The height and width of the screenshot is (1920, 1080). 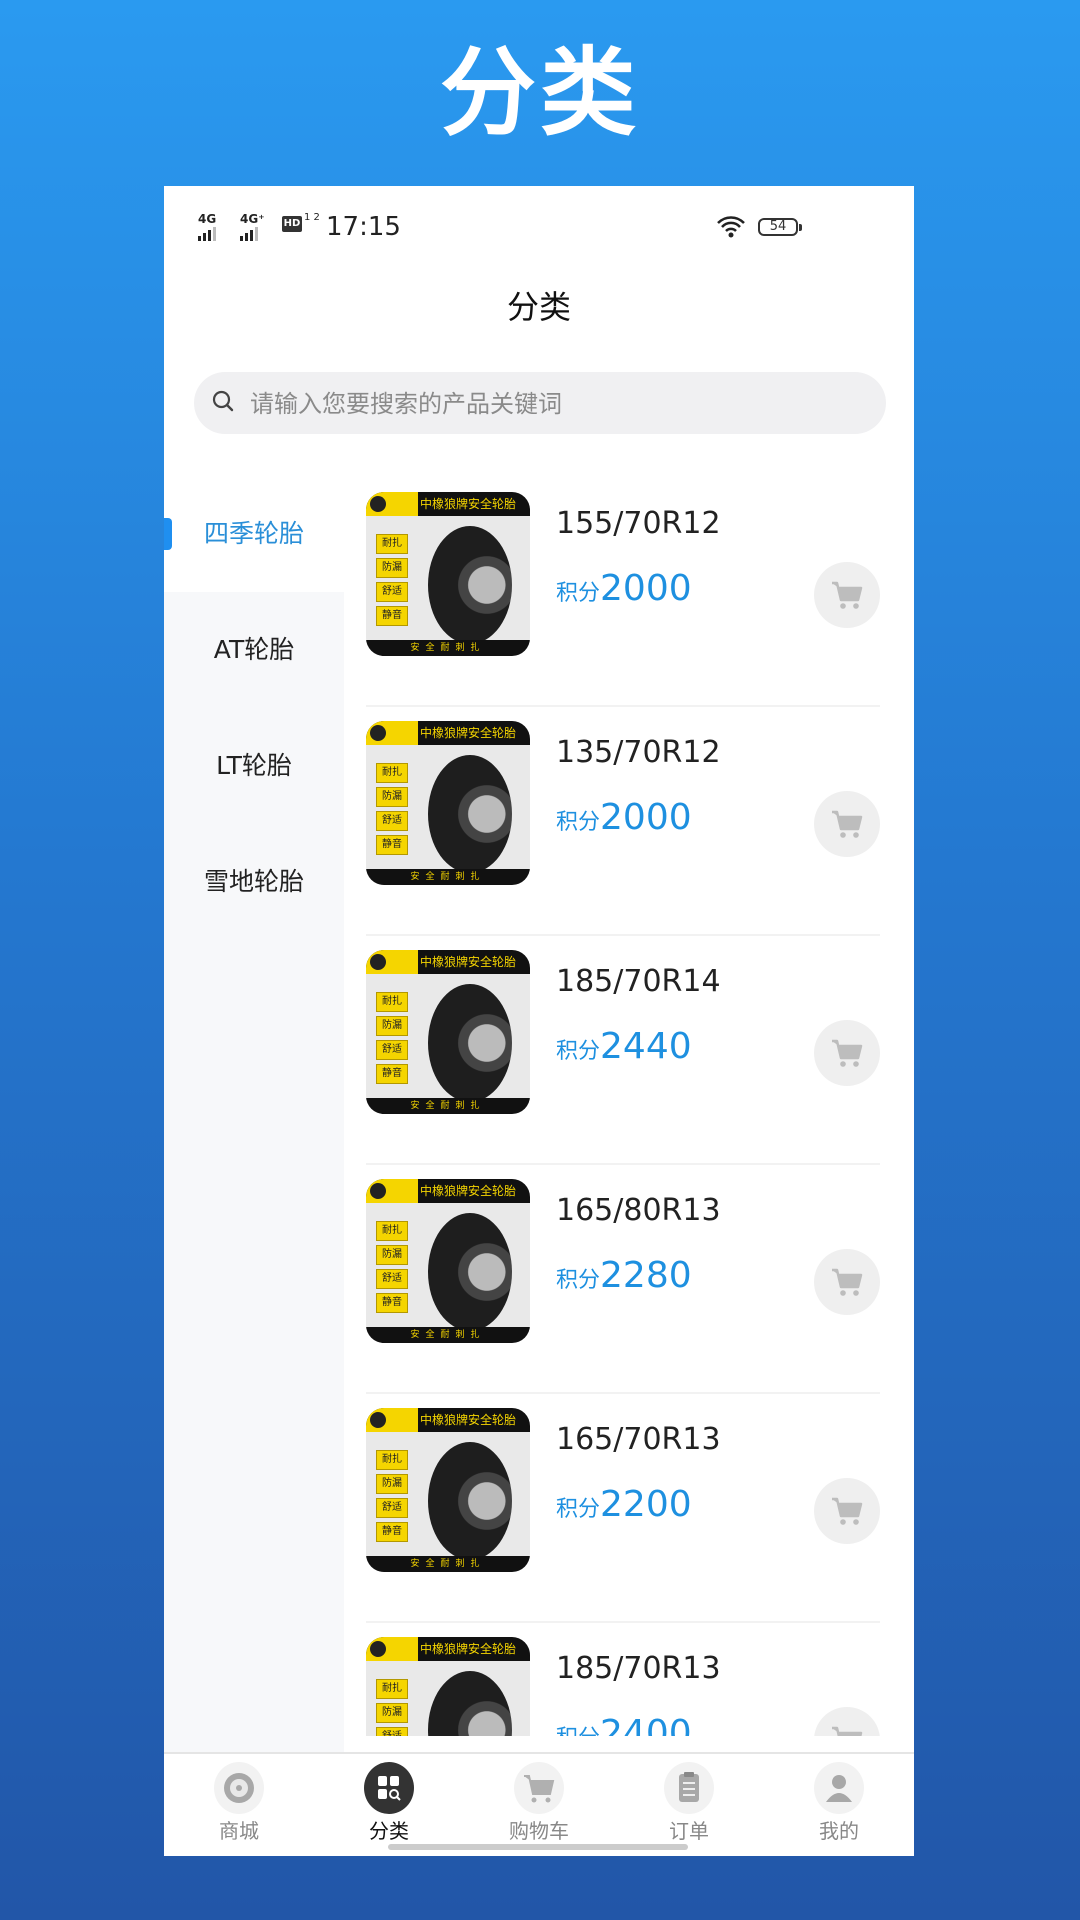 What do you see at coordinates (254, 534) in the screenshot?
I see `sidebar-item-all-season: 四季轮胎` at bounding box center [254, 534].